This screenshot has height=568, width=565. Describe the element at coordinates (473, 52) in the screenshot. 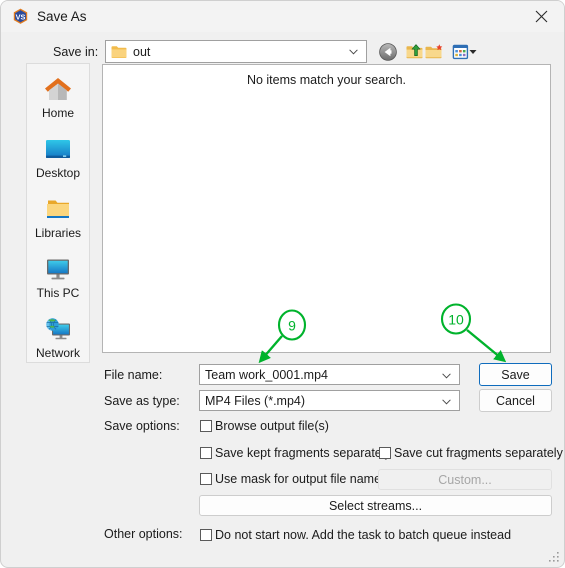

I see `views-dropdown-chevron-icon` at that location.